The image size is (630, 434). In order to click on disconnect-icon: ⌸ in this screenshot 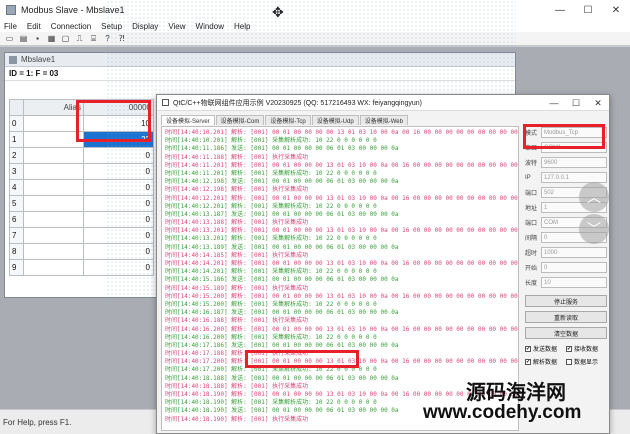, I will do `click(93, 39)`.